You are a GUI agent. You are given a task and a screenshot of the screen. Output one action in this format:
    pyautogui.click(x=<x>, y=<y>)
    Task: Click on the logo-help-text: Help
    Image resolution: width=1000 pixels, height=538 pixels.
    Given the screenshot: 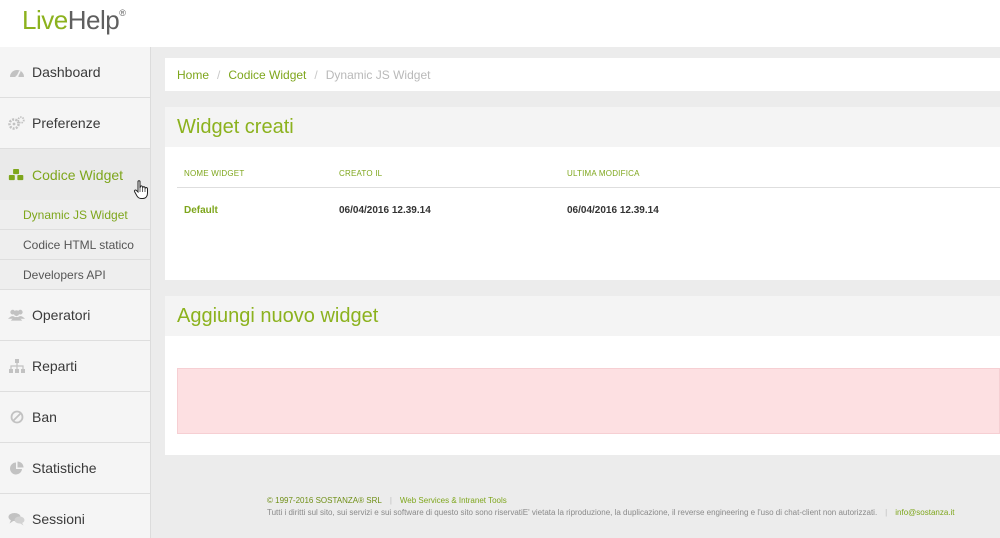 What is the action you would take?
    pyautogui.click(x=93, y=20)
    